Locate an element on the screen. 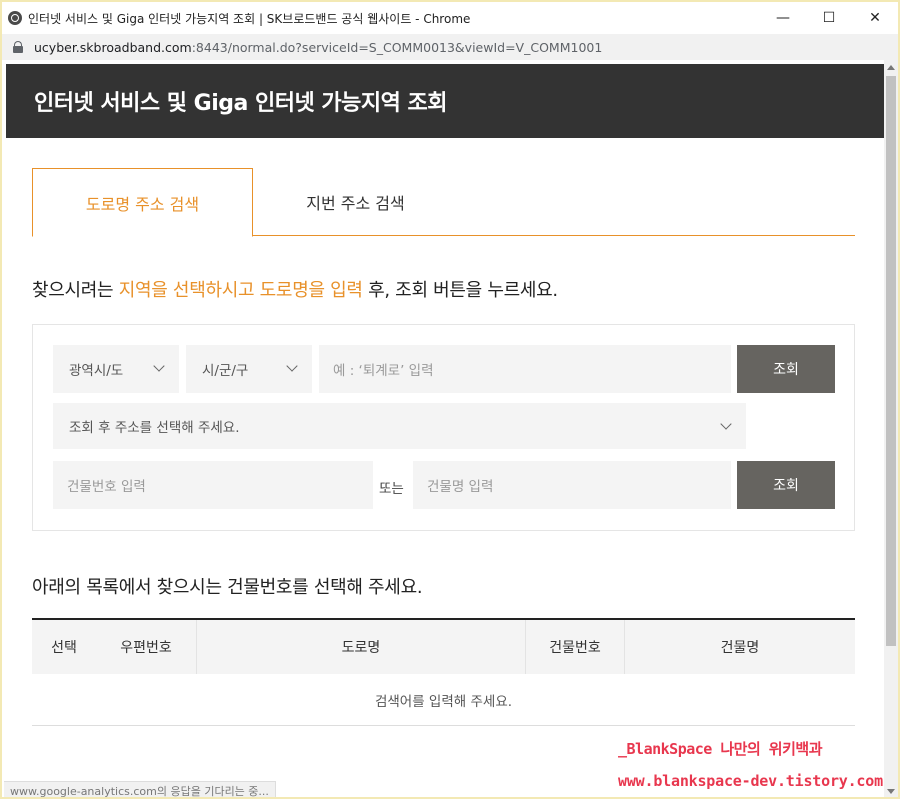 The height and width of the screenshot is (799, 900). column-header-zipcode: 우편번호 is located at coordinates (146, 648).